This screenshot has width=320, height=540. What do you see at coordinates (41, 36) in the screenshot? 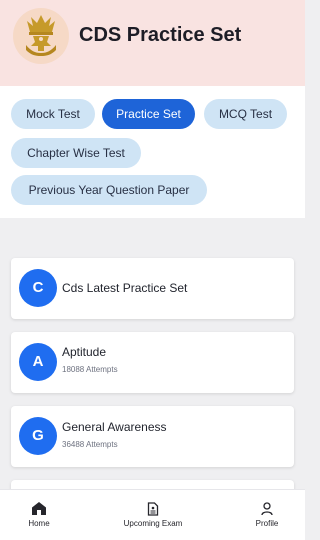
I see `army-emblem-icon` at bounding box center [41, 36].